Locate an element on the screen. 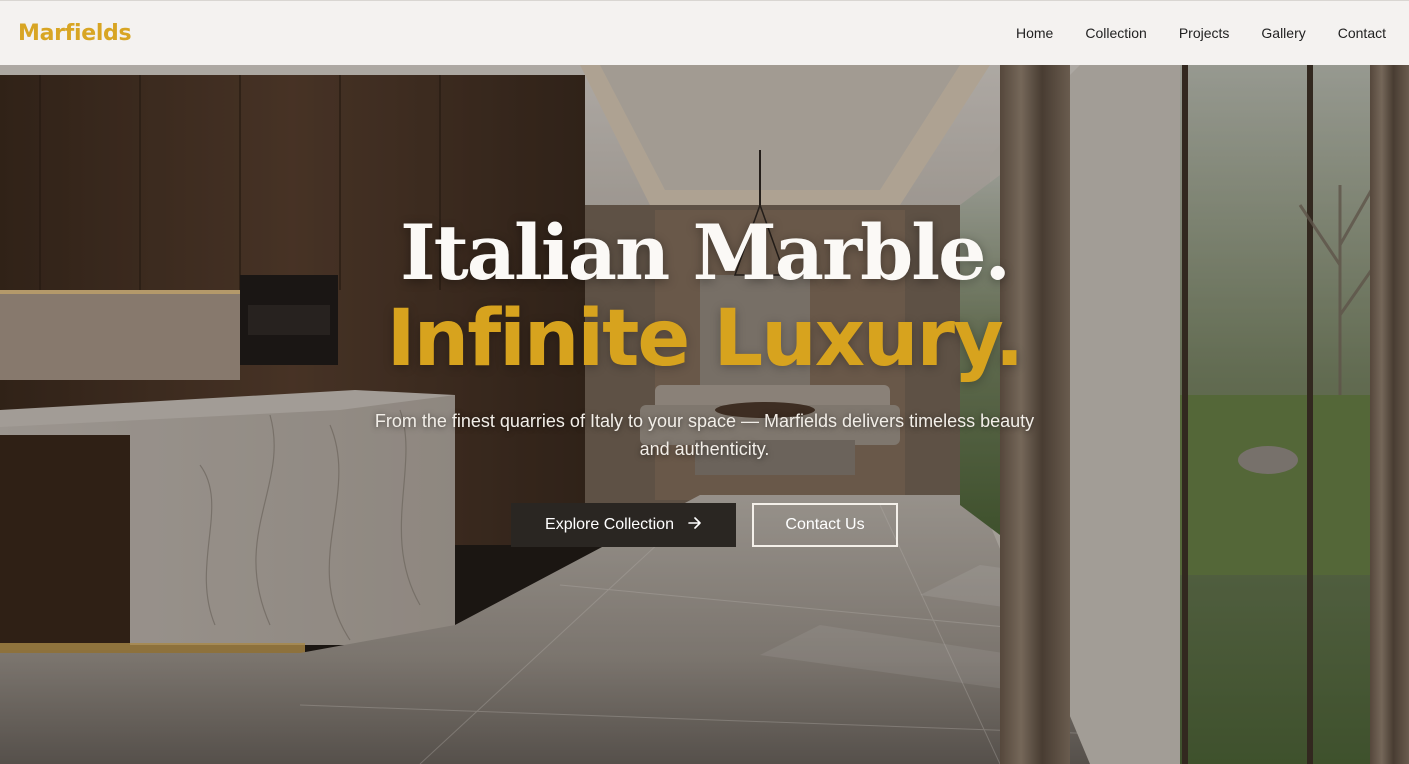 This screenshot has width=1409, height=764. explore-collection-button: Explore Collection is located at coordinates (623, 525).